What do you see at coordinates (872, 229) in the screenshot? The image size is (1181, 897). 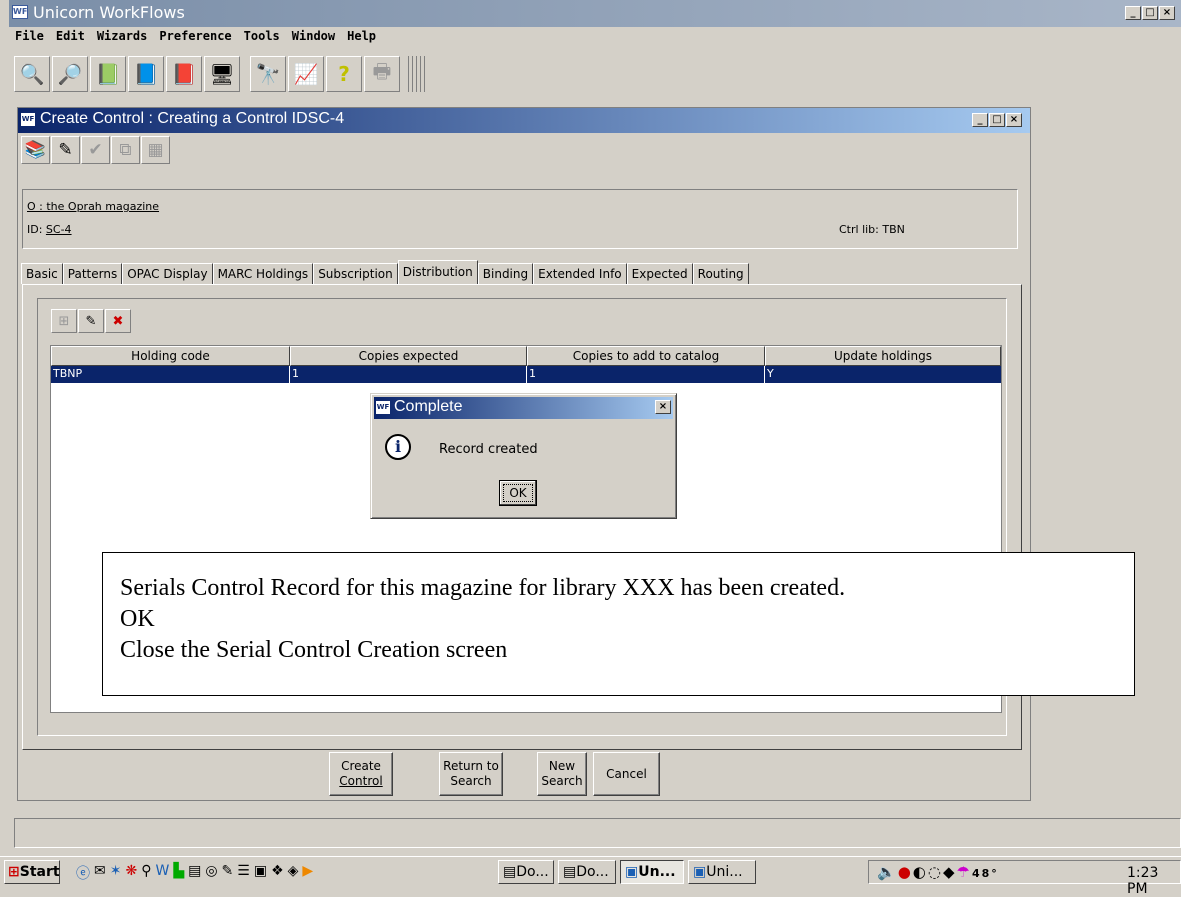 I see `ctrl-lib: Ctrl lib: TBN` at bounding box center [872, 229].